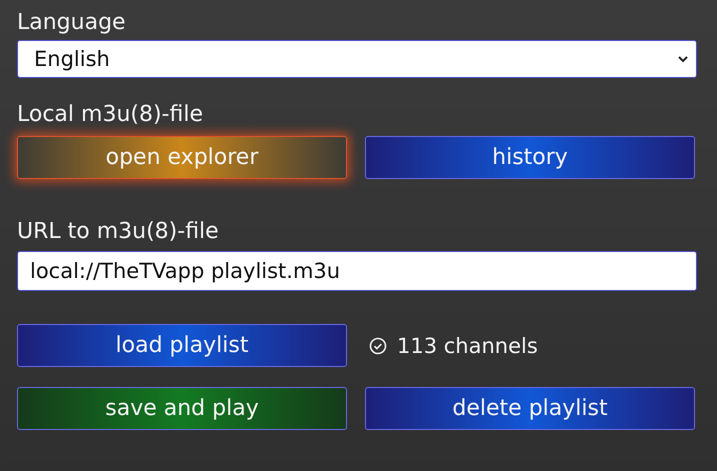 This screenshot has height=471, width=717. What do you see at coordinates (182, 408) in the screenshot?
I see `action-button: save and play` at bounding box center [182, 408].